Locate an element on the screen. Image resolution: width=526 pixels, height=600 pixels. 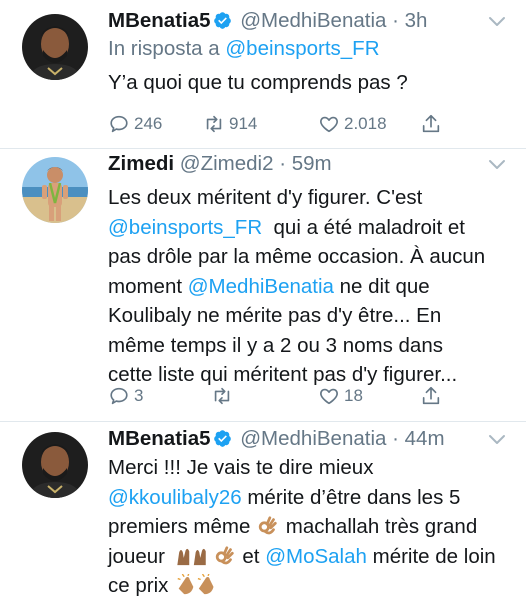
display-name: Zimedi is located at coordinates (141, 163).